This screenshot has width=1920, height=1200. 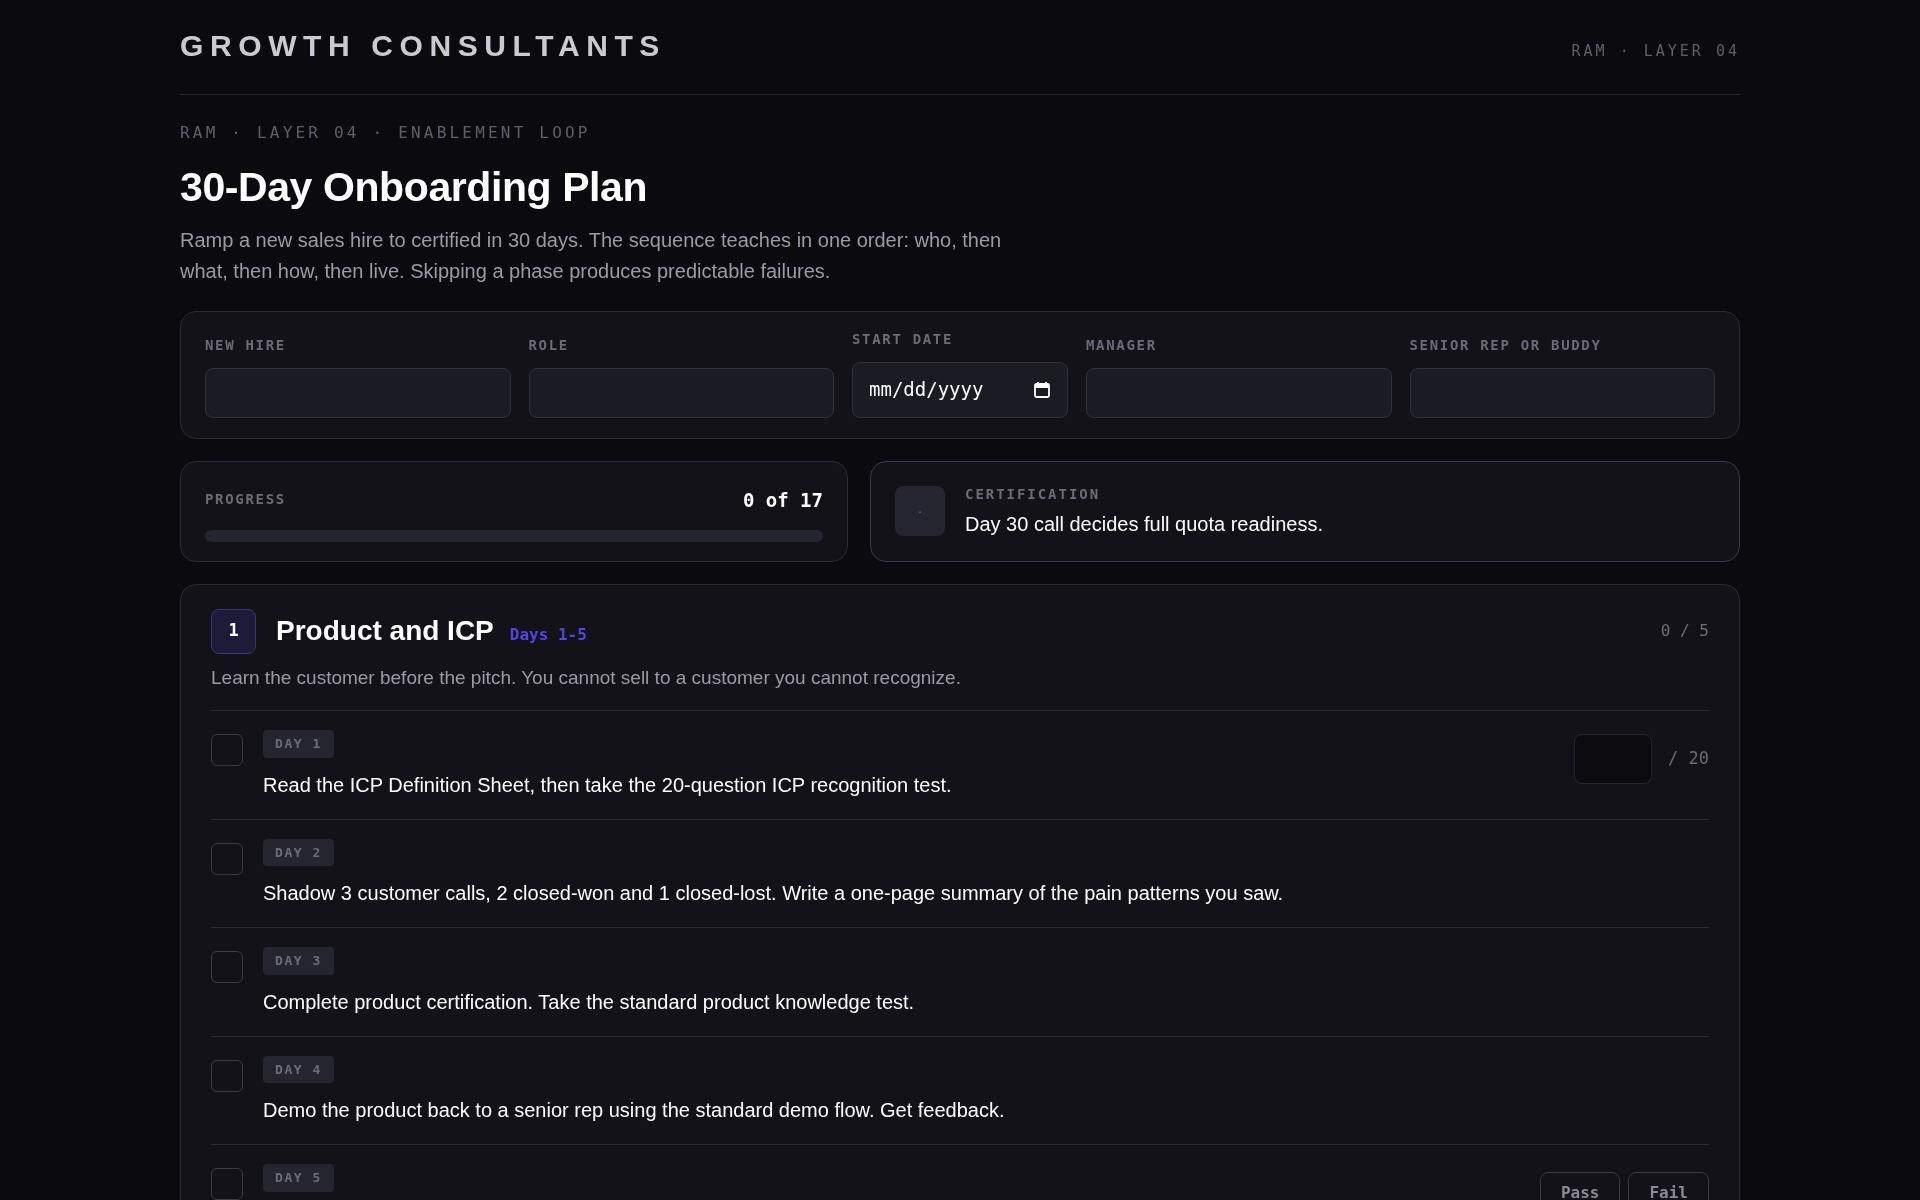 What do you see at coordinates (423, 45) in the screenshot?
I see `logo: GROWTH CONSULTANTS` at bounding box center [423, 45].